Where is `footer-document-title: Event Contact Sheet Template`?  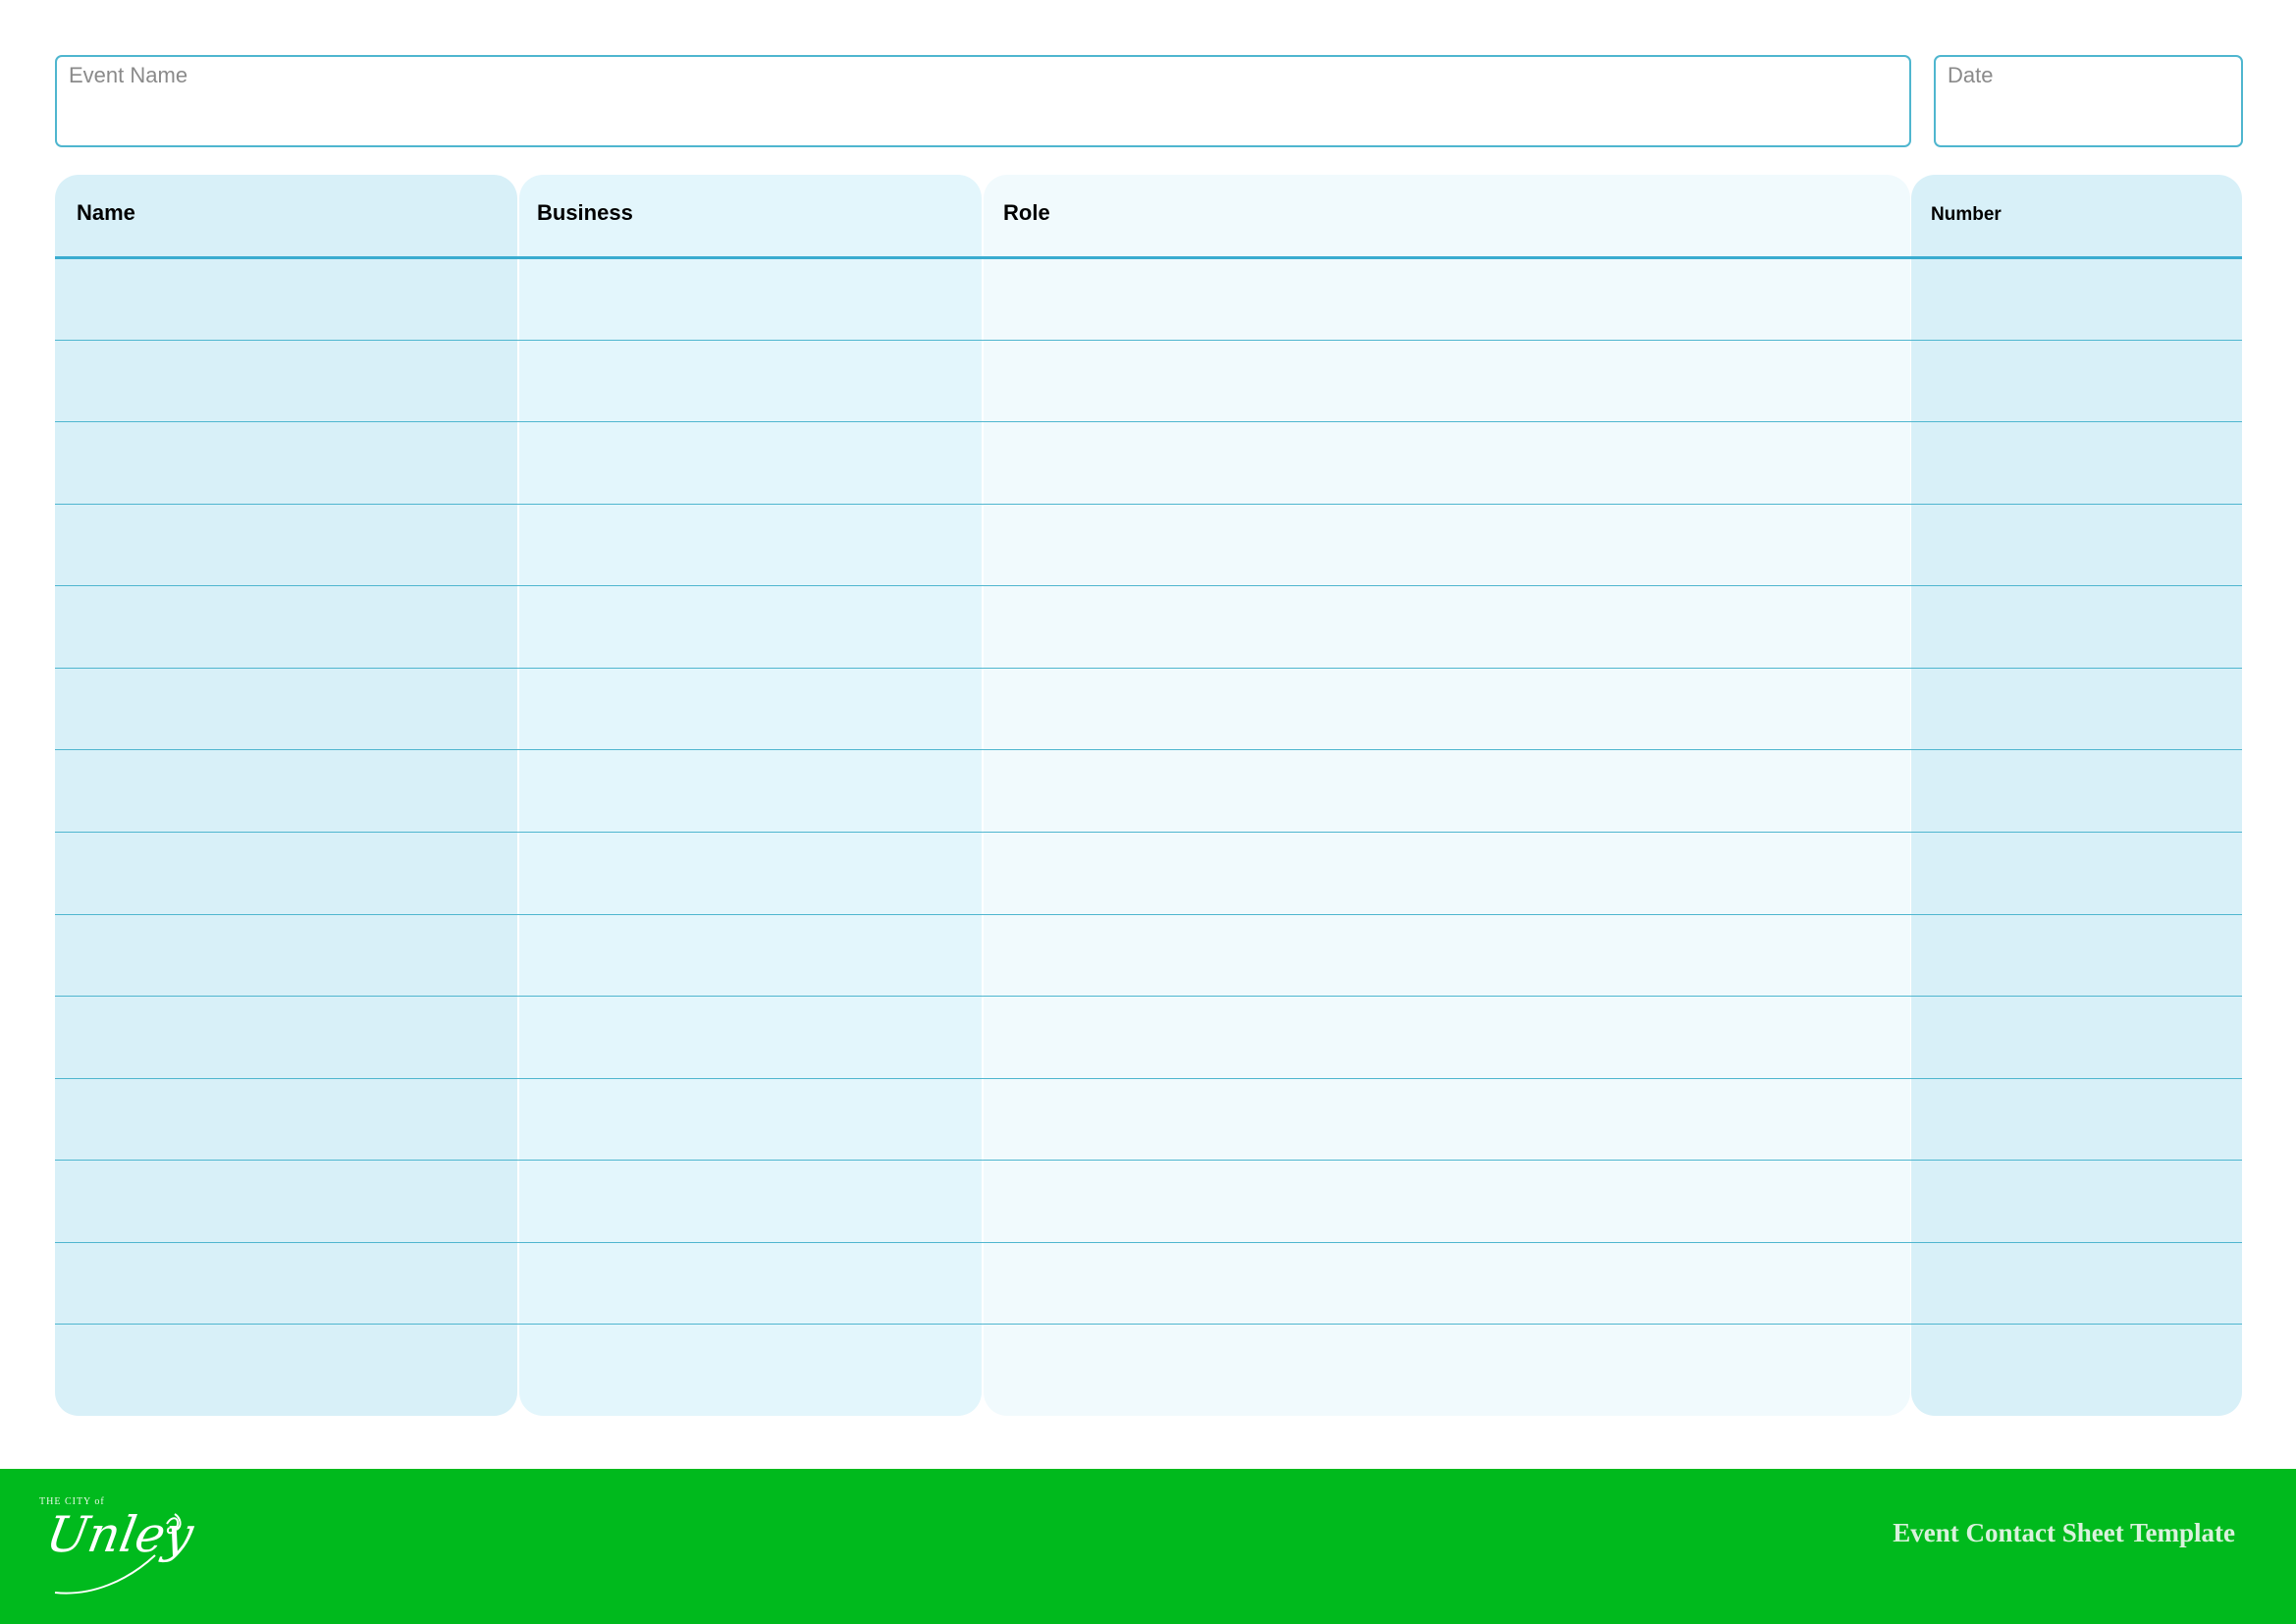 footer-document-title: Event Contact Sheet Template is located at coordinates (2064, 1532).